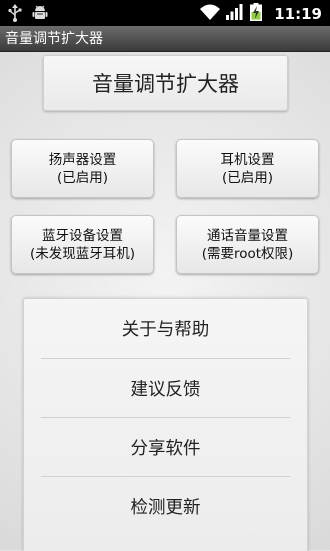 Image resolution: width=330 pixels, height=551 pixels. What do you see at coordinates (82, 253) in the screenshot?
I see `bluetooth-settings-status: (未发现蓝牙耳机)` at bounding box center [82, 253].